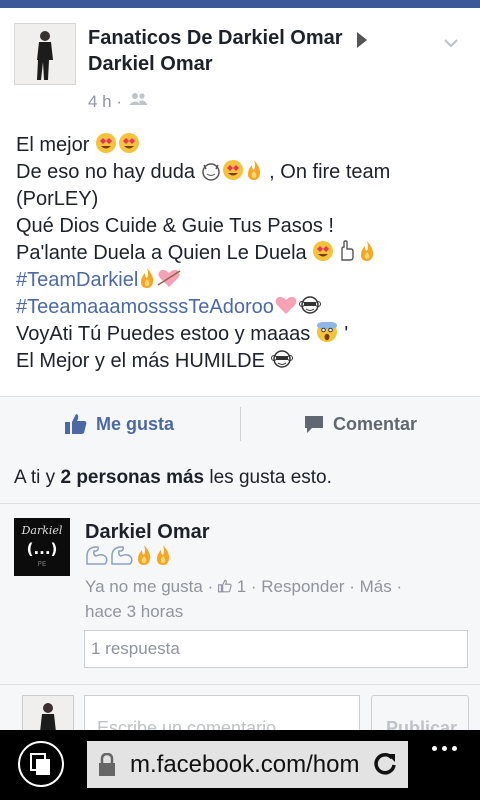  I want to click on browser-address-bar: m.facebook.com/hom, so click(240, 765).